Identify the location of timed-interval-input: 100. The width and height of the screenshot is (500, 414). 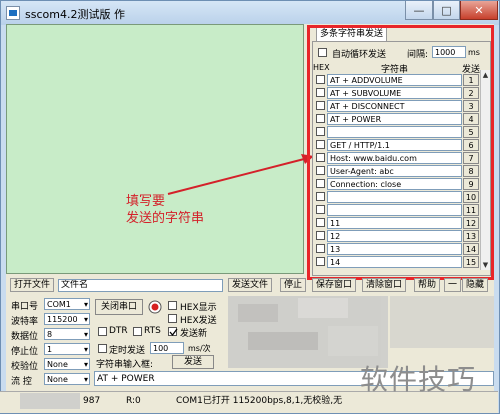
(167, 348).